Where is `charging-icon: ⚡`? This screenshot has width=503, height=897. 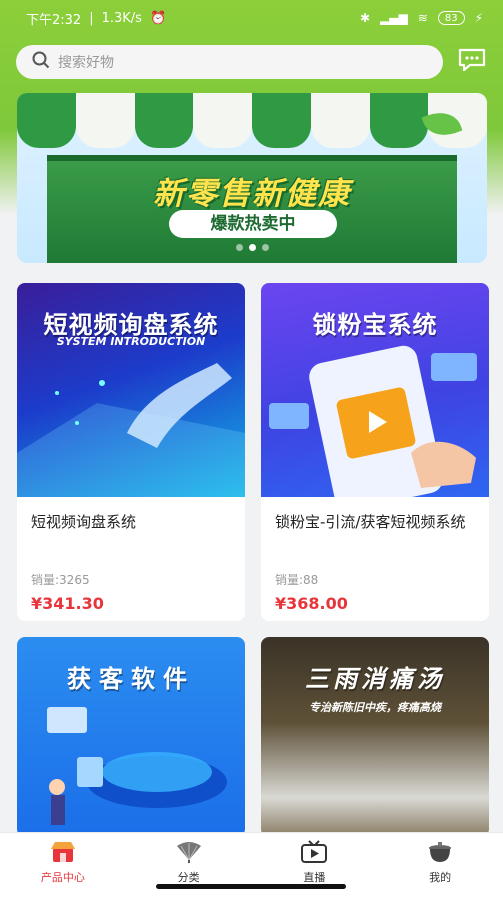 charging-icon: ⚡ is located at coordinates (478, 18).